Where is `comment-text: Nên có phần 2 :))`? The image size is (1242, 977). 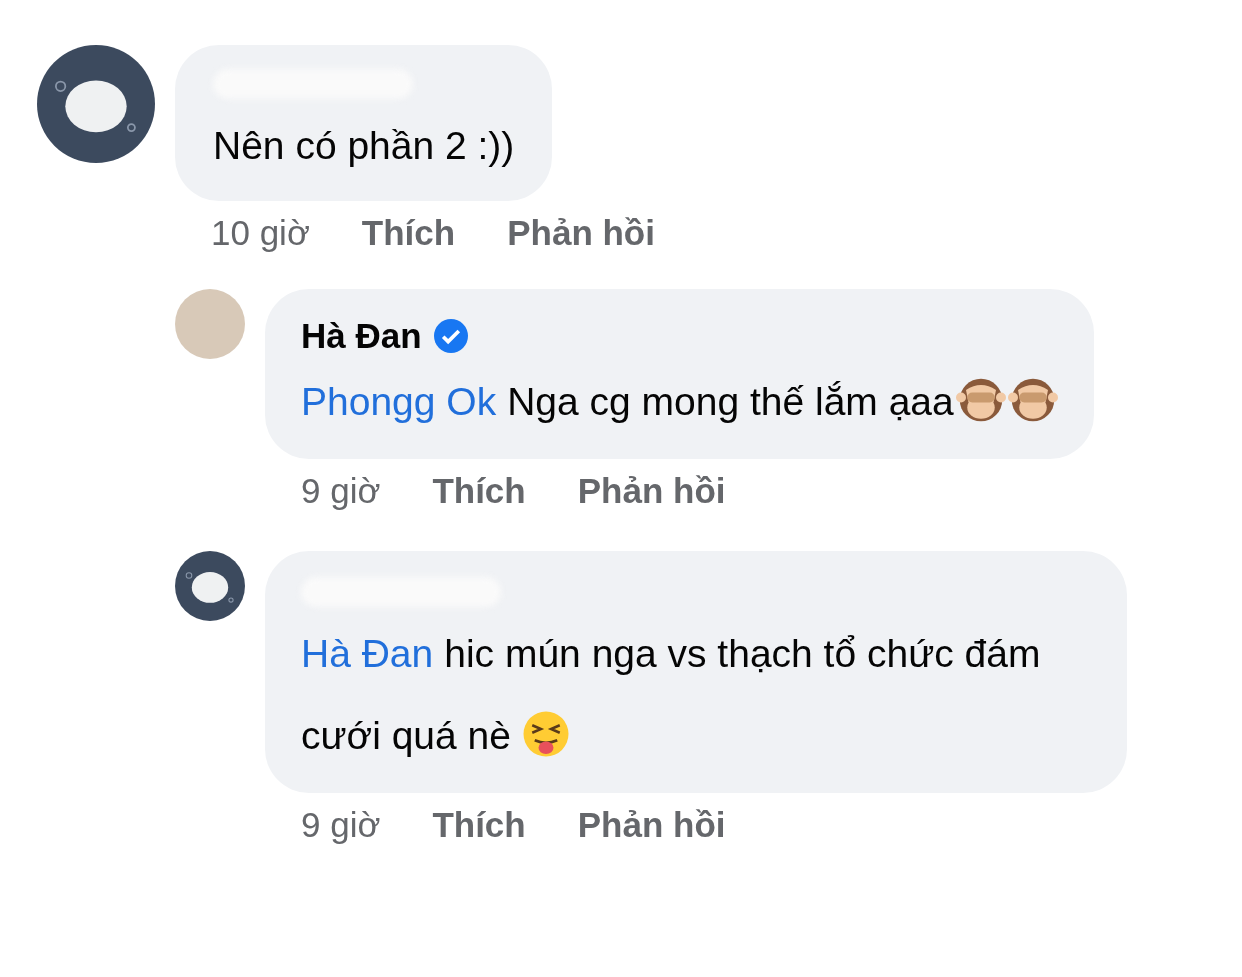 comment-text: Nên có phần 2 :)) is located at coordinates (364, 146).